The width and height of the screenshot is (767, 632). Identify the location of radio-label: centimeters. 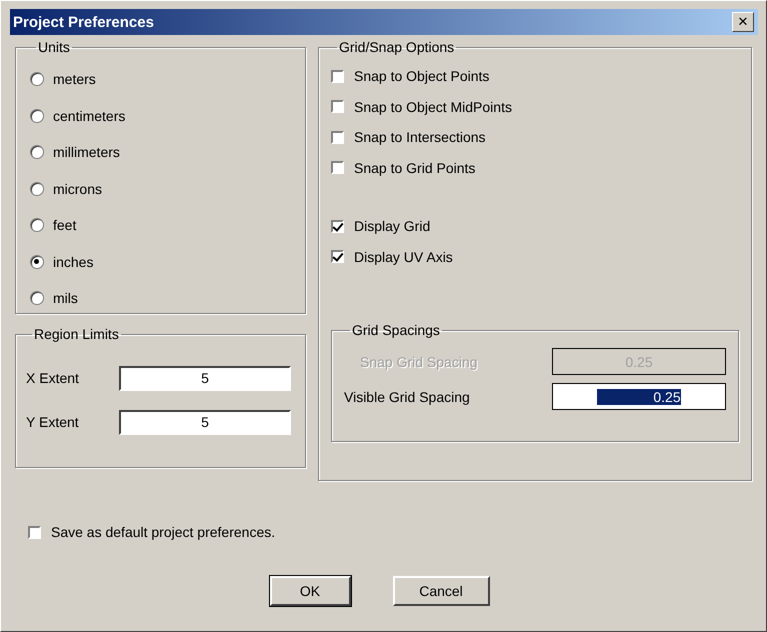
(89, 116).